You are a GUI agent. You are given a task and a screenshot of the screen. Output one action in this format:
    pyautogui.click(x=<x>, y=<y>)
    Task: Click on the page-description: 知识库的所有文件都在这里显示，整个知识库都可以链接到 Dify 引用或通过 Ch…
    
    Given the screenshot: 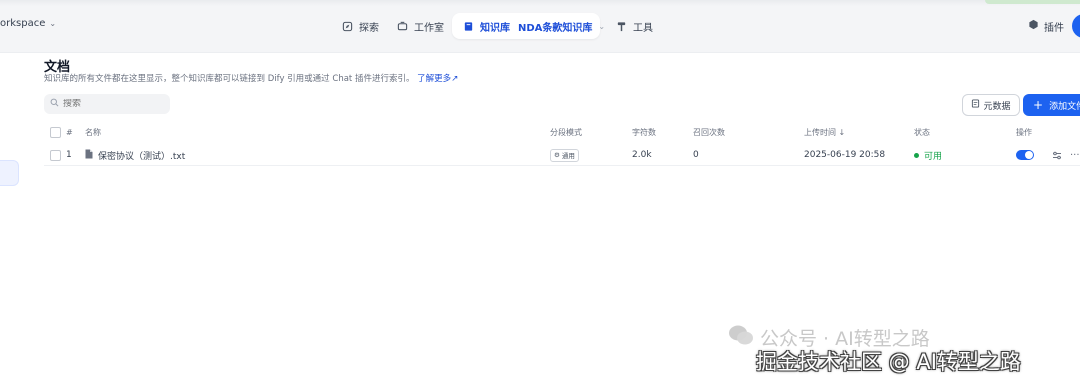 What is the action you would take?
    pyautogui.click(x=251, y=78)
    